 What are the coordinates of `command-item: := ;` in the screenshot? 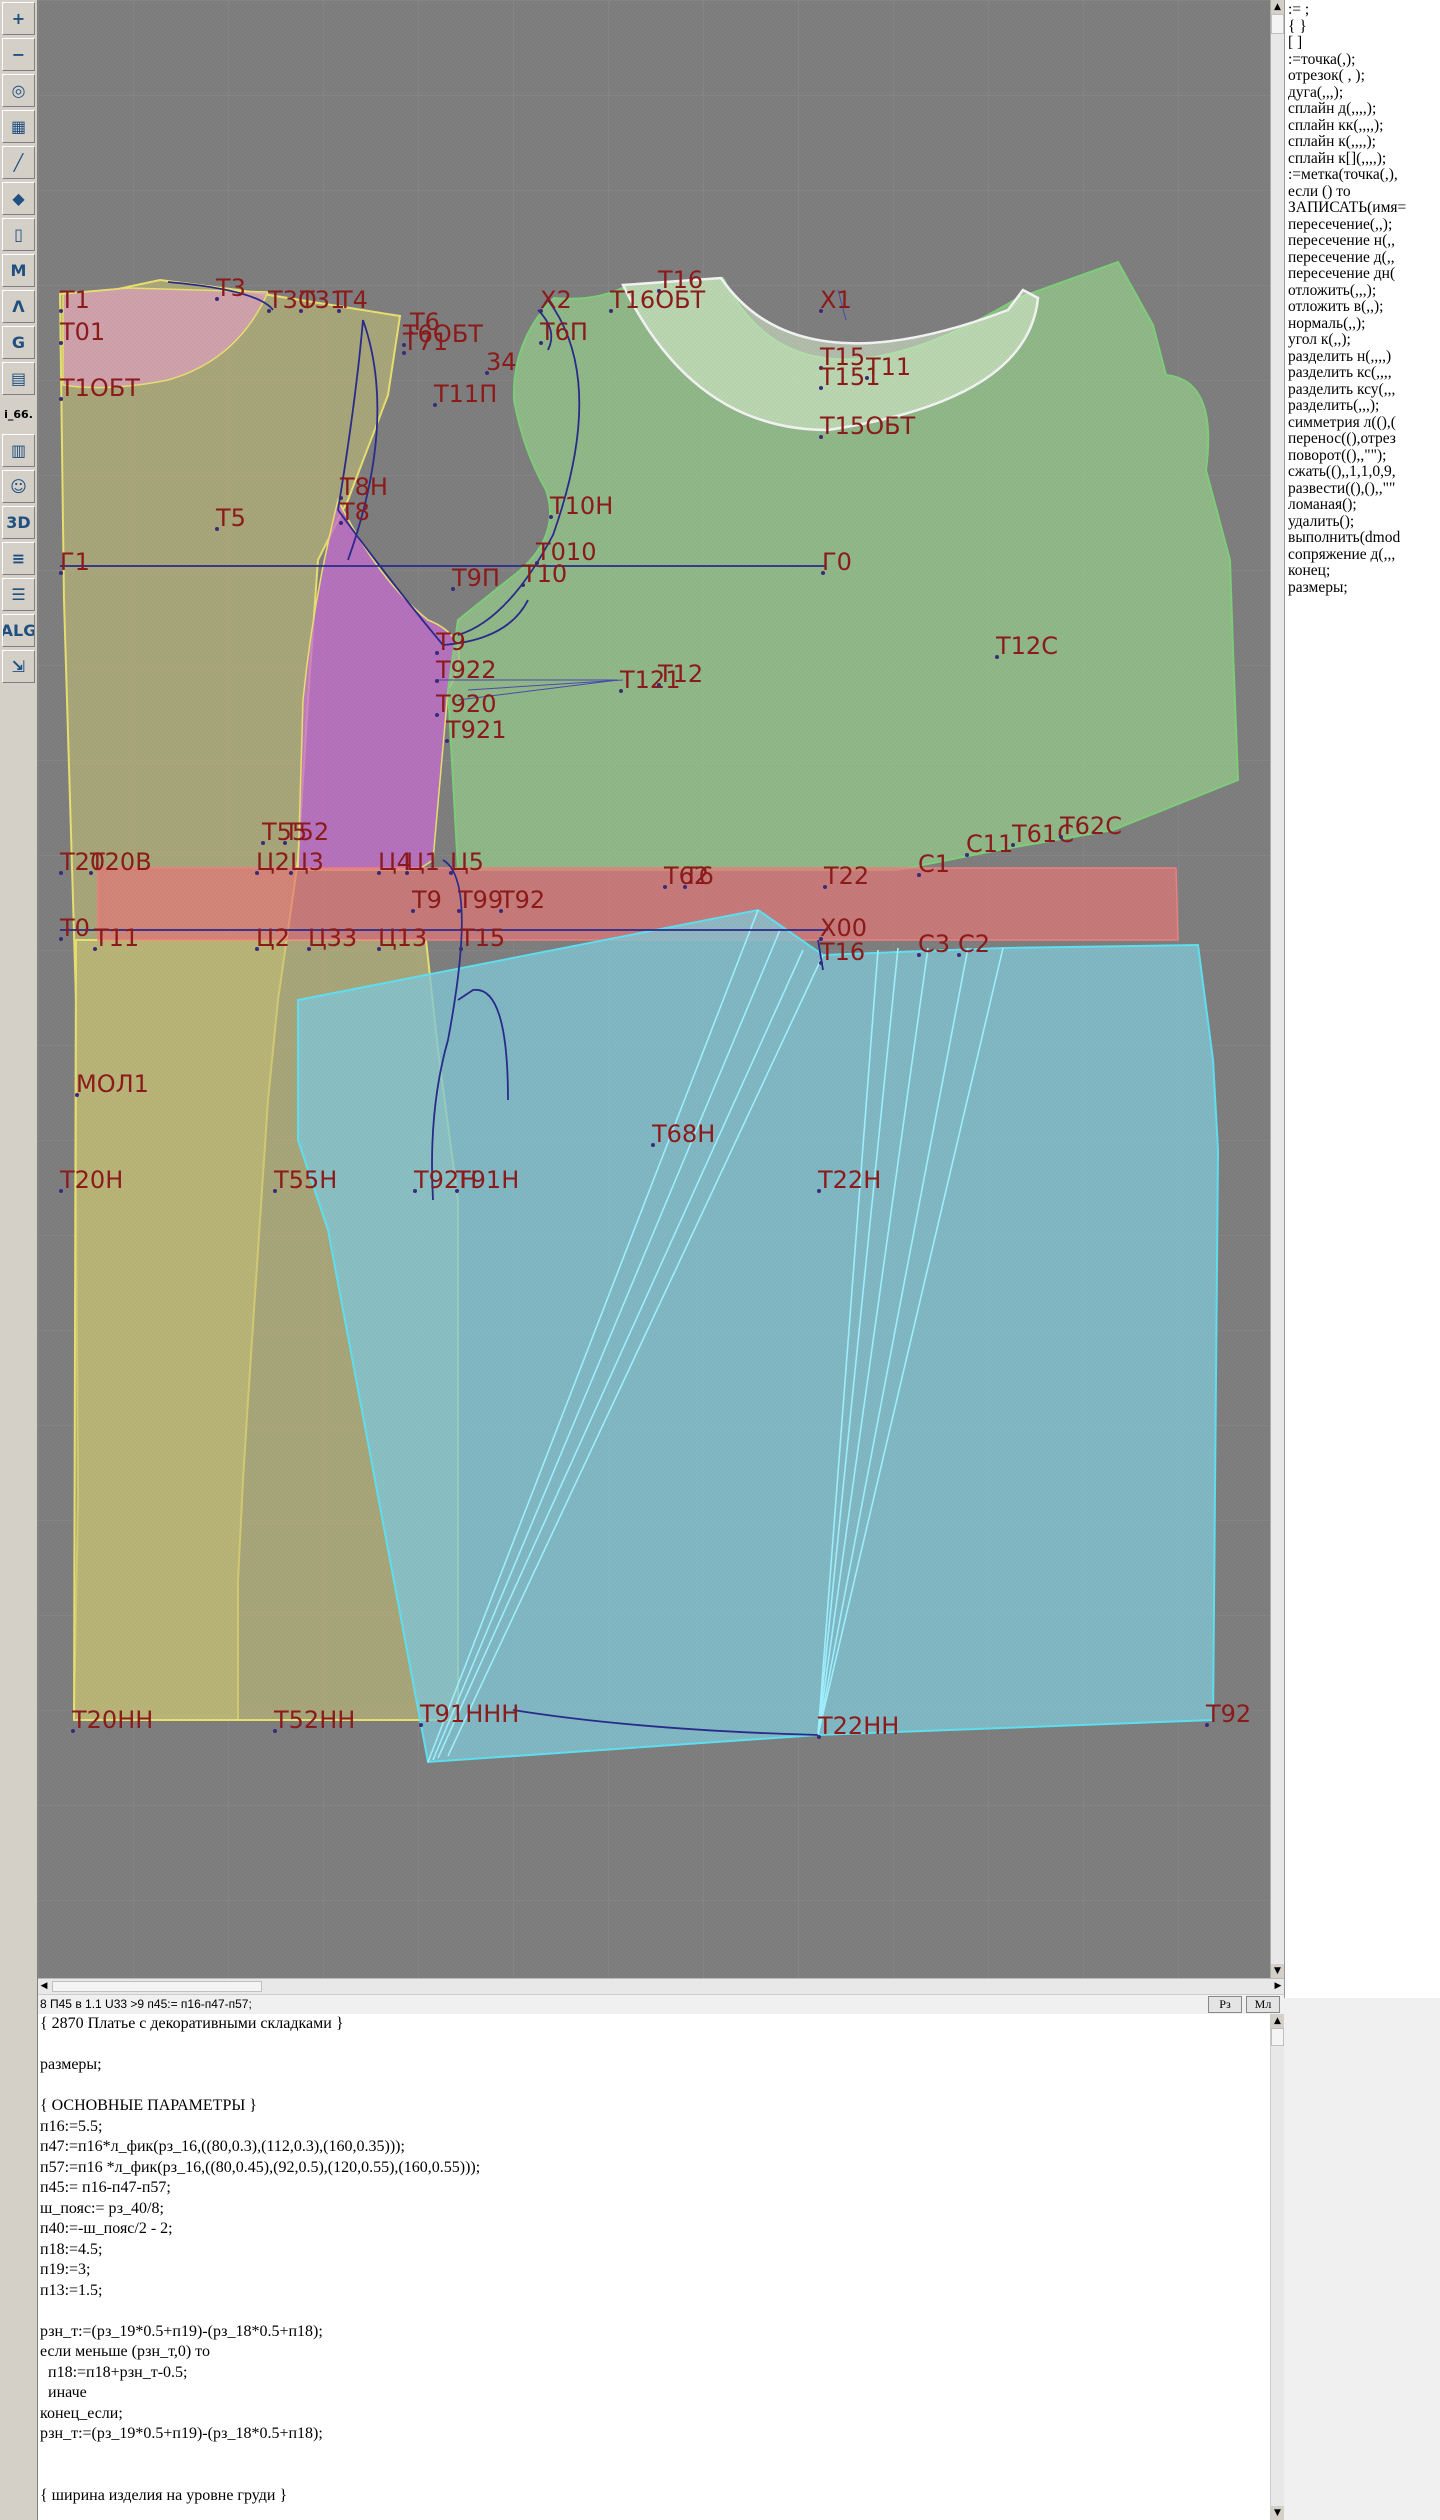 It's located at (1362, 10).